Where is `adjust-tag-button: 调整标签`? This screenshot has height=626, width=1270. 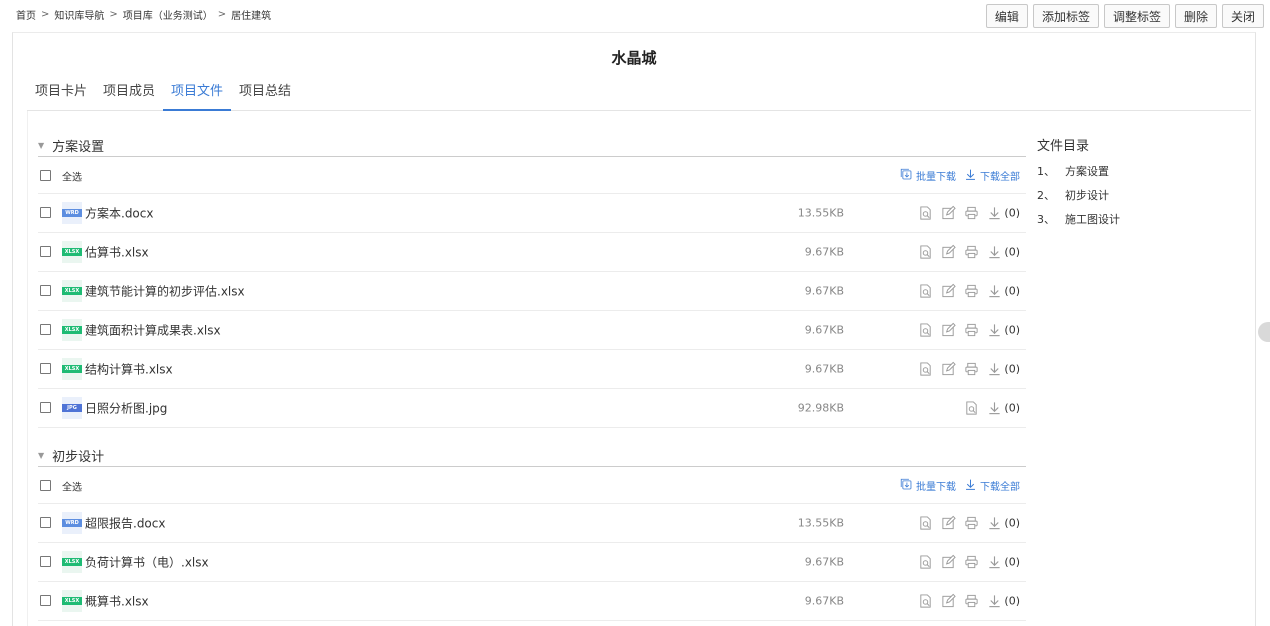
adjust-tag-button: 调整标签 is located at coordinates (1136, 16).